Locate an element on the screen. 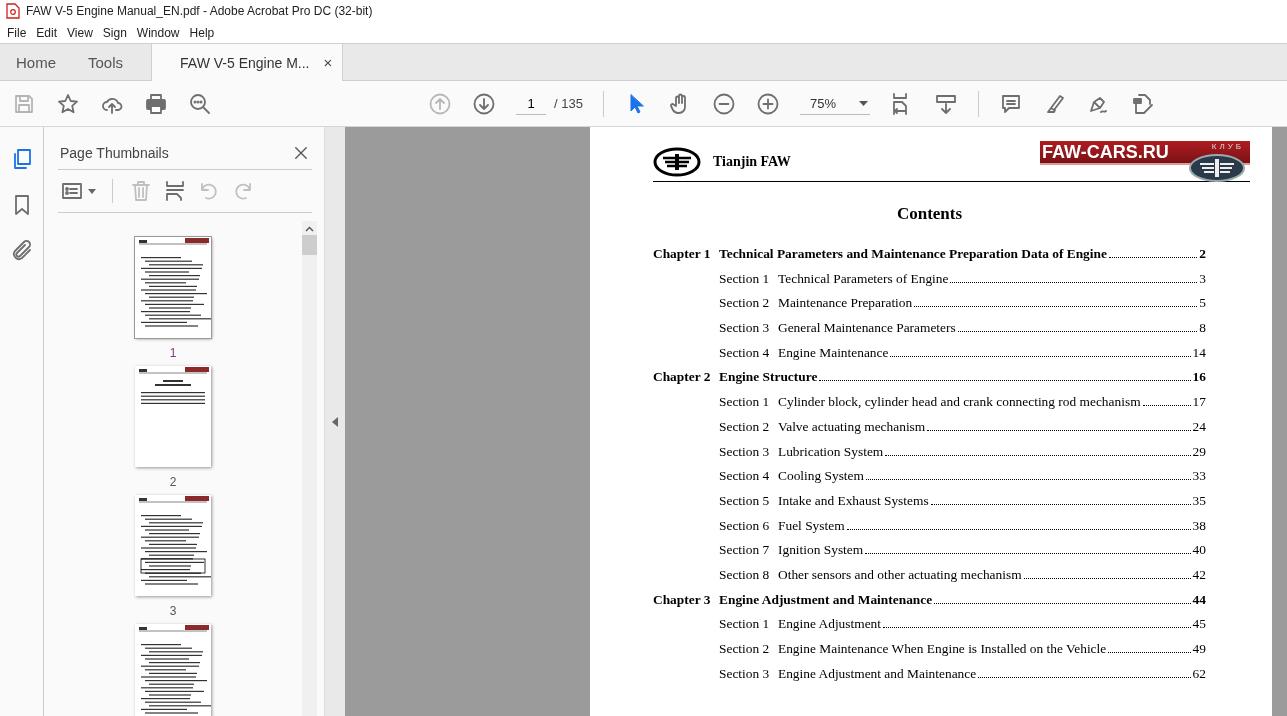 Image resolution: width=1287 pixels, height=716 pixels. entry-title: Intake and Exhaust Systems is located at coordinates (853, 500).